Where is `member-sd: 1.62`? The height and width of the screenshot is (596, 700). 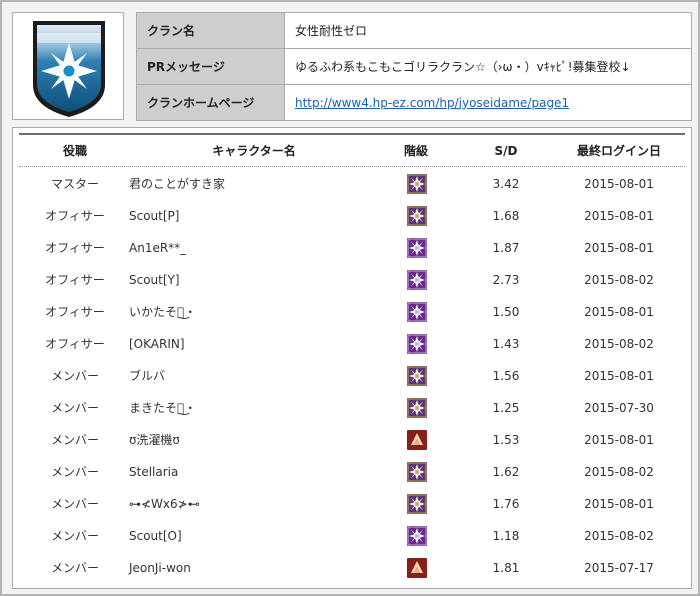
member-sd: 1.62 is located at coordinates (506, 472).